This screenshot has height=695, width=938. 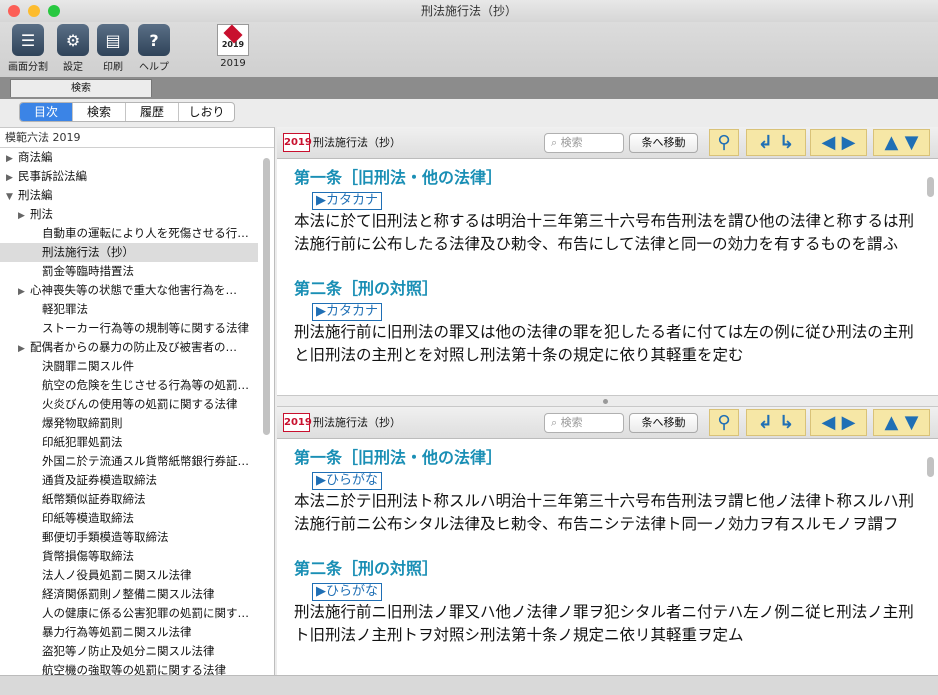 What do you see at coordinates (35, 195) in the screenshot?
I see `toc-item-label: 刑法編` at bounding box center [35, 195].